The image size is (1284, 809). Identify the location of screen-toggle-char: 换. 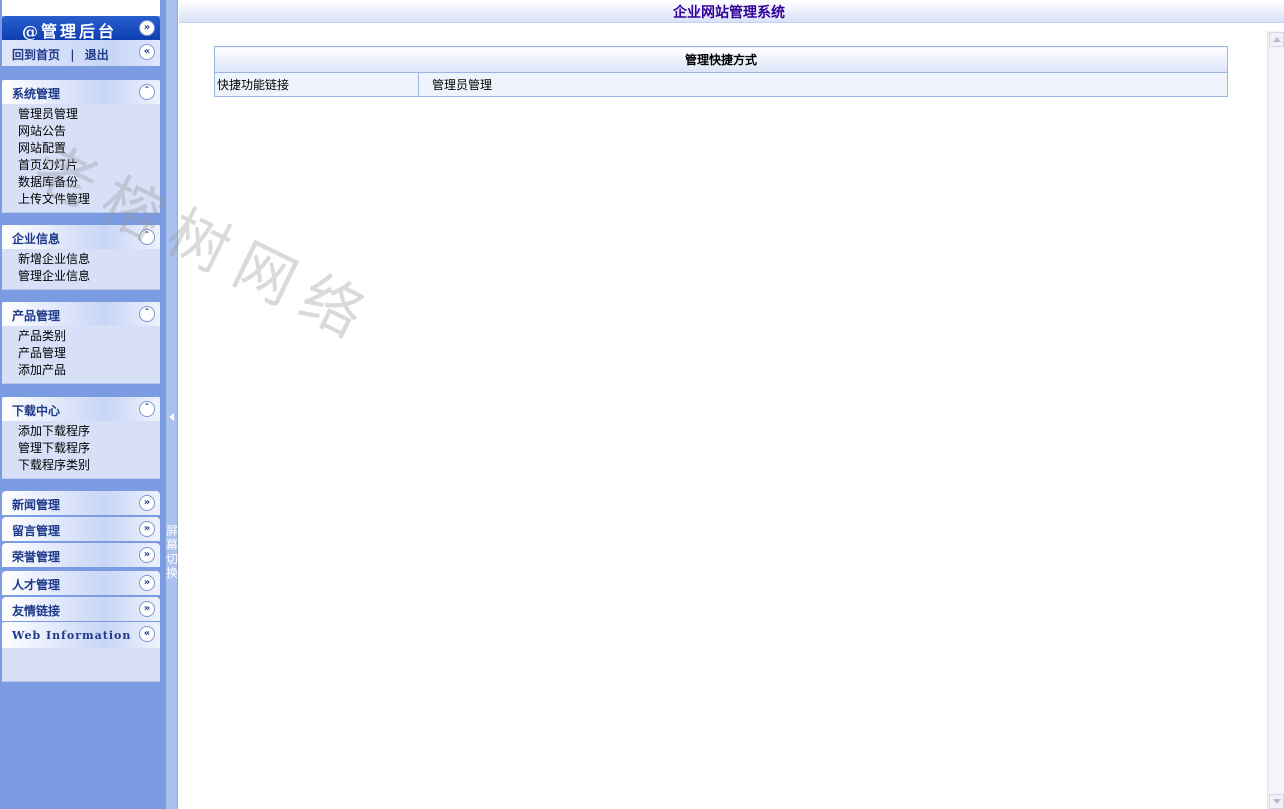
(172, 573).